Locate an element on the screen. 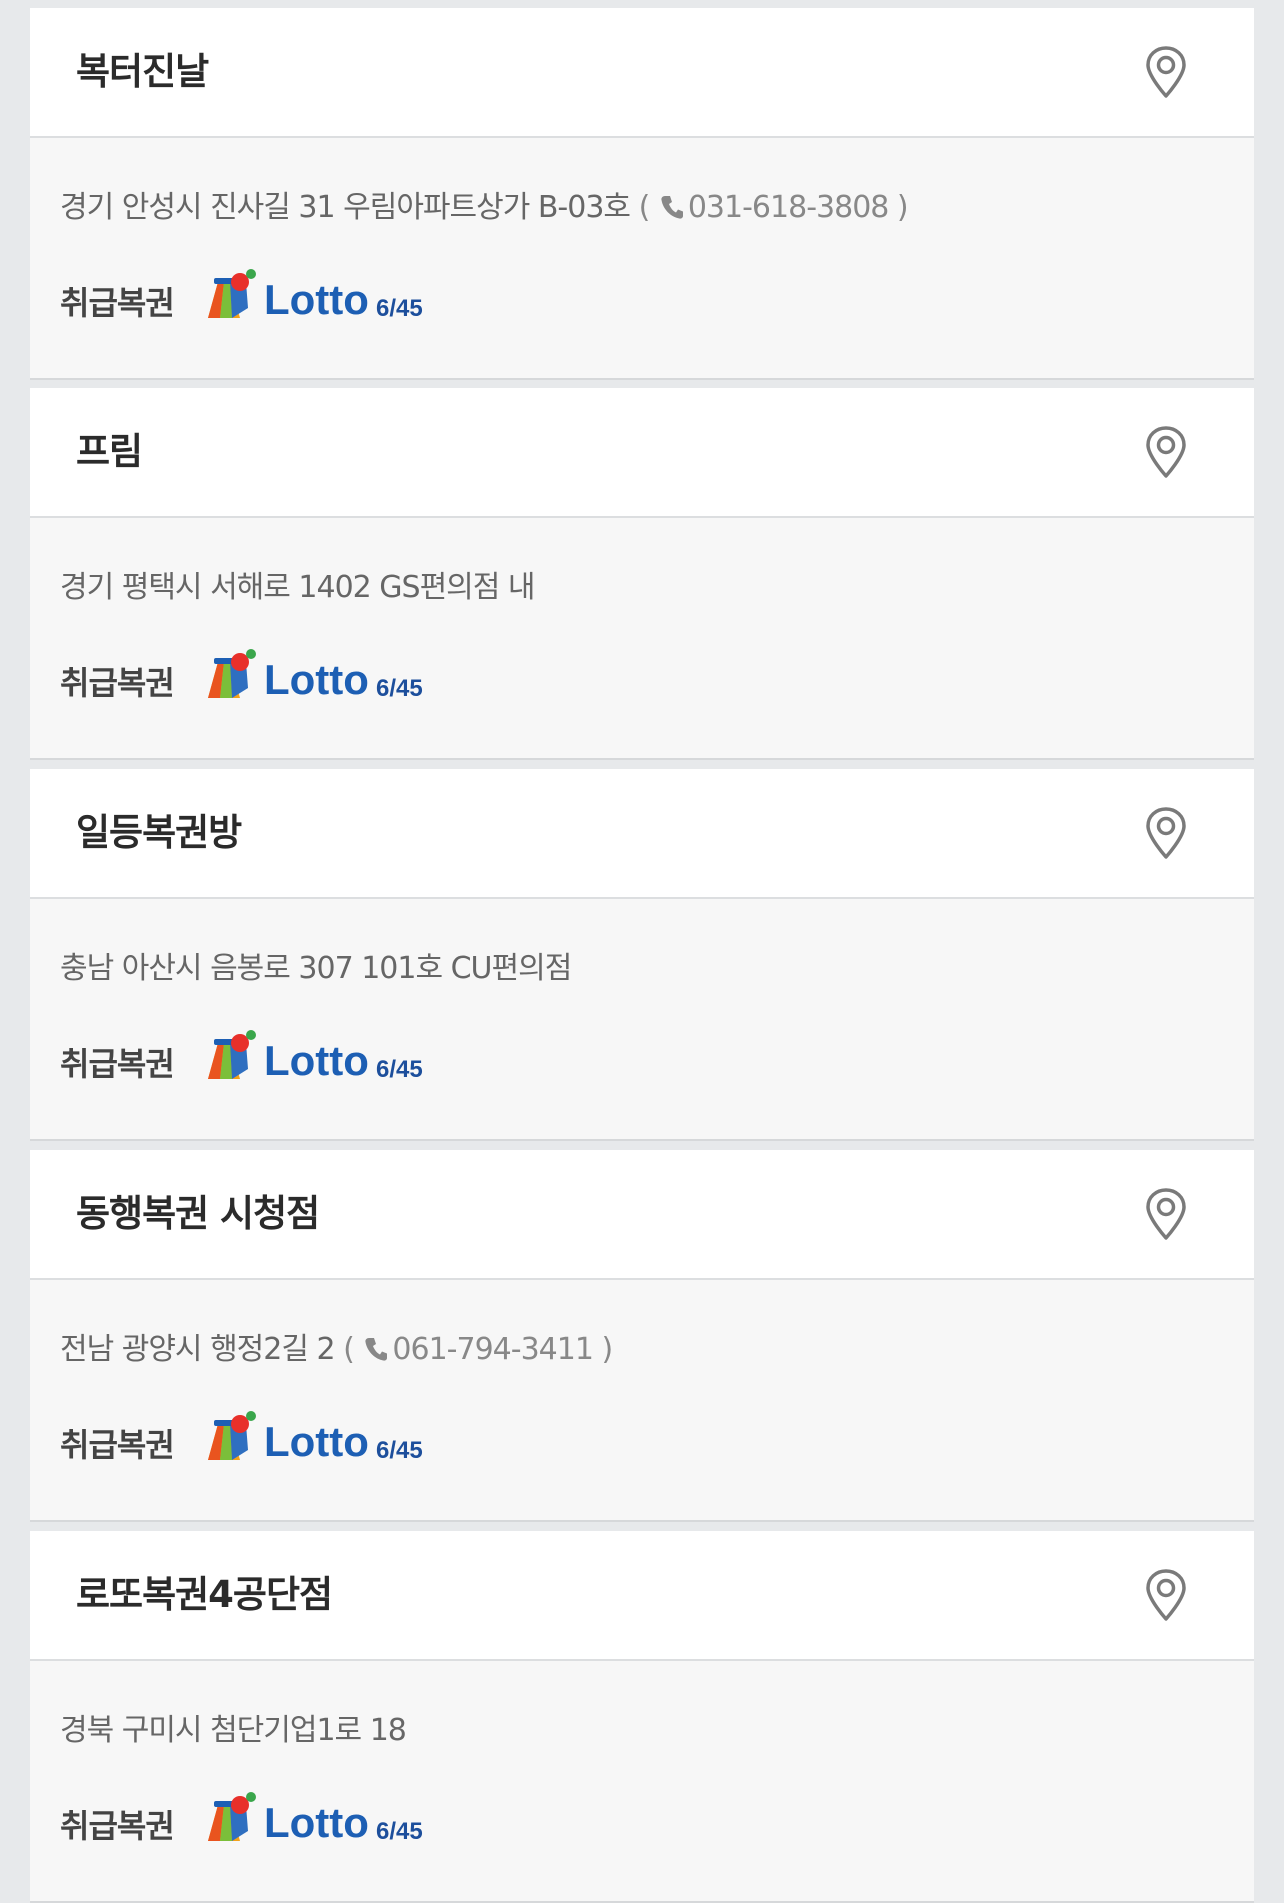 The image size is (1284, 1903). store-body: 경기 평택시 서해로 1402 GS편의점 내 취급복권 Lotto 6/45 is located at coordinates (642, 639).